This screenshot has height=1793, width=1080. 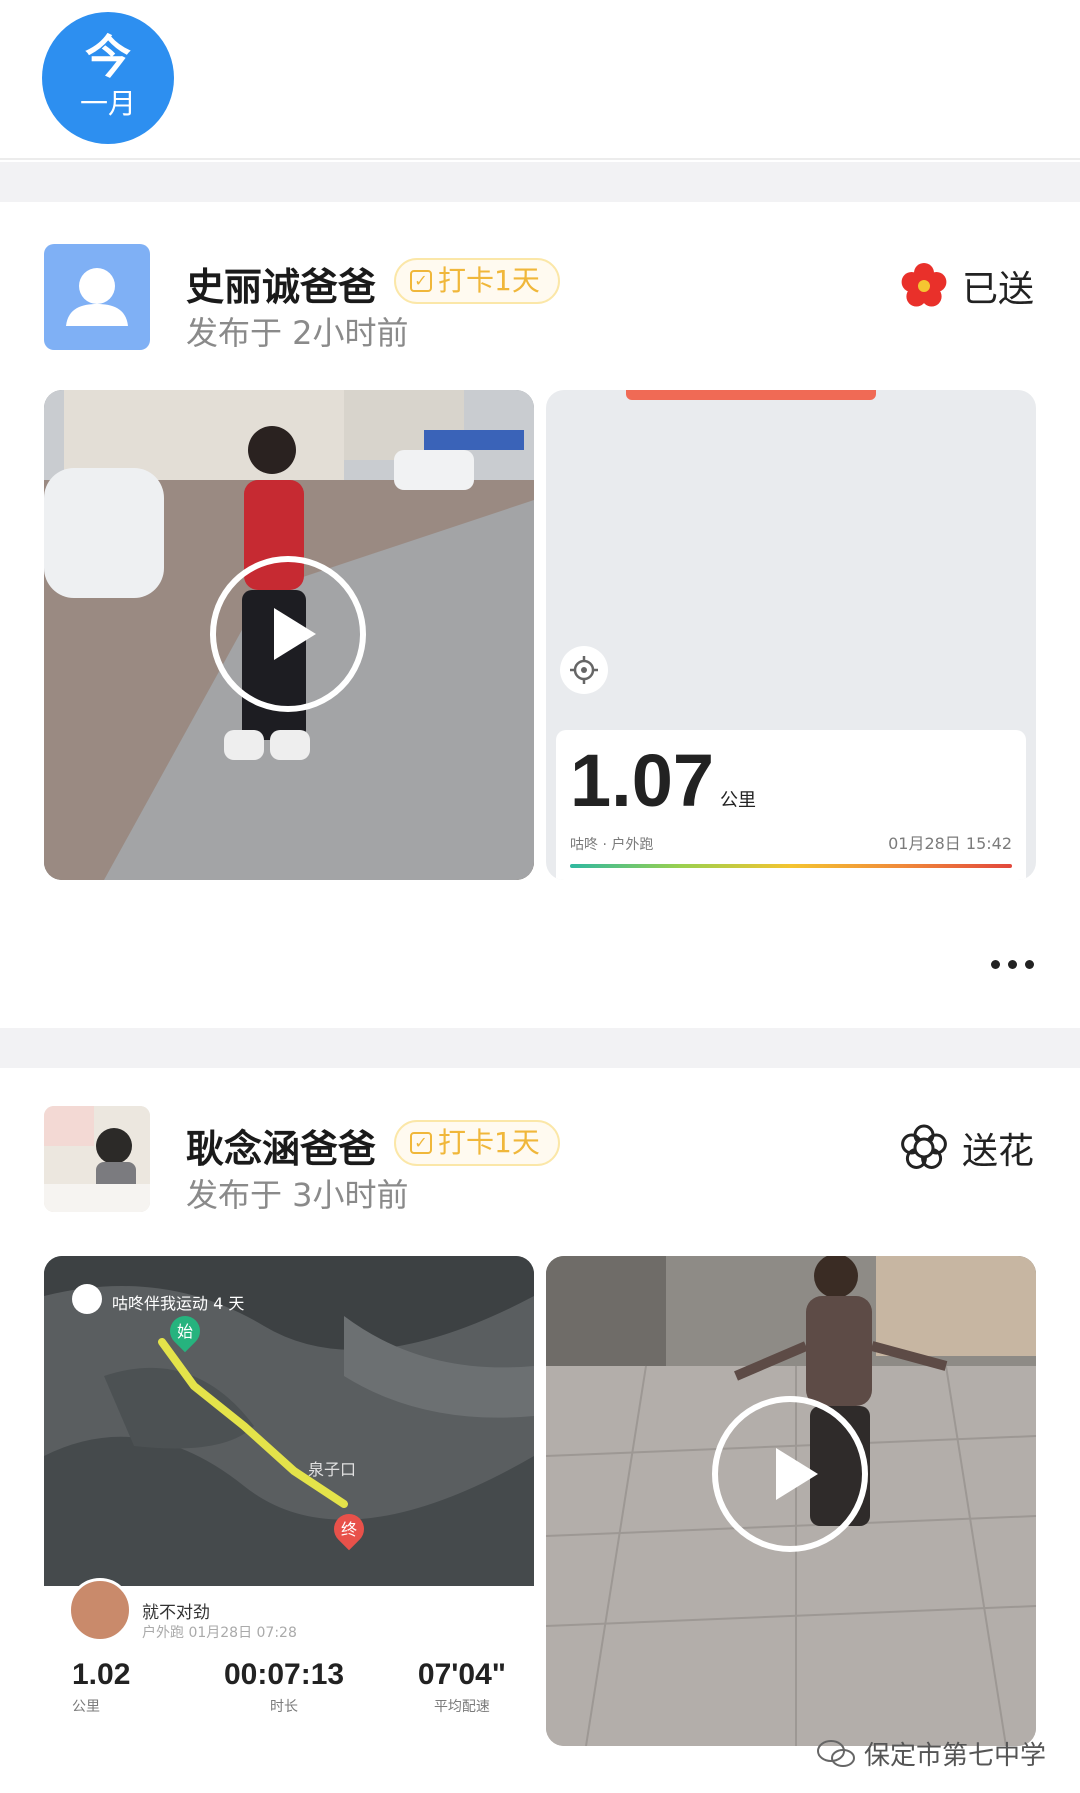 What do you see at coordinates (642, 780) in the screenshot?
I see `distance-value: 1.07` at bounding box center [642, 780].